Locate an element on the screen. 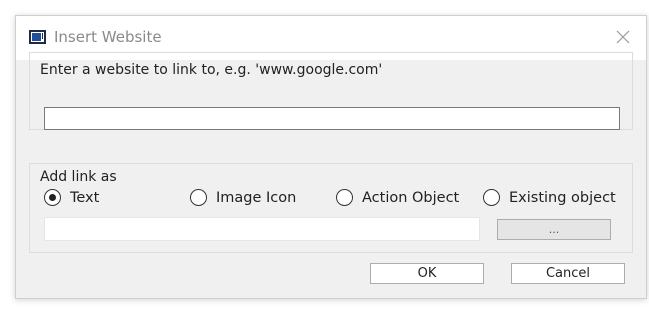 The width and height of the screenshot is (649, 309). cancel-button: Cancel is located at coordinates (568, 273).